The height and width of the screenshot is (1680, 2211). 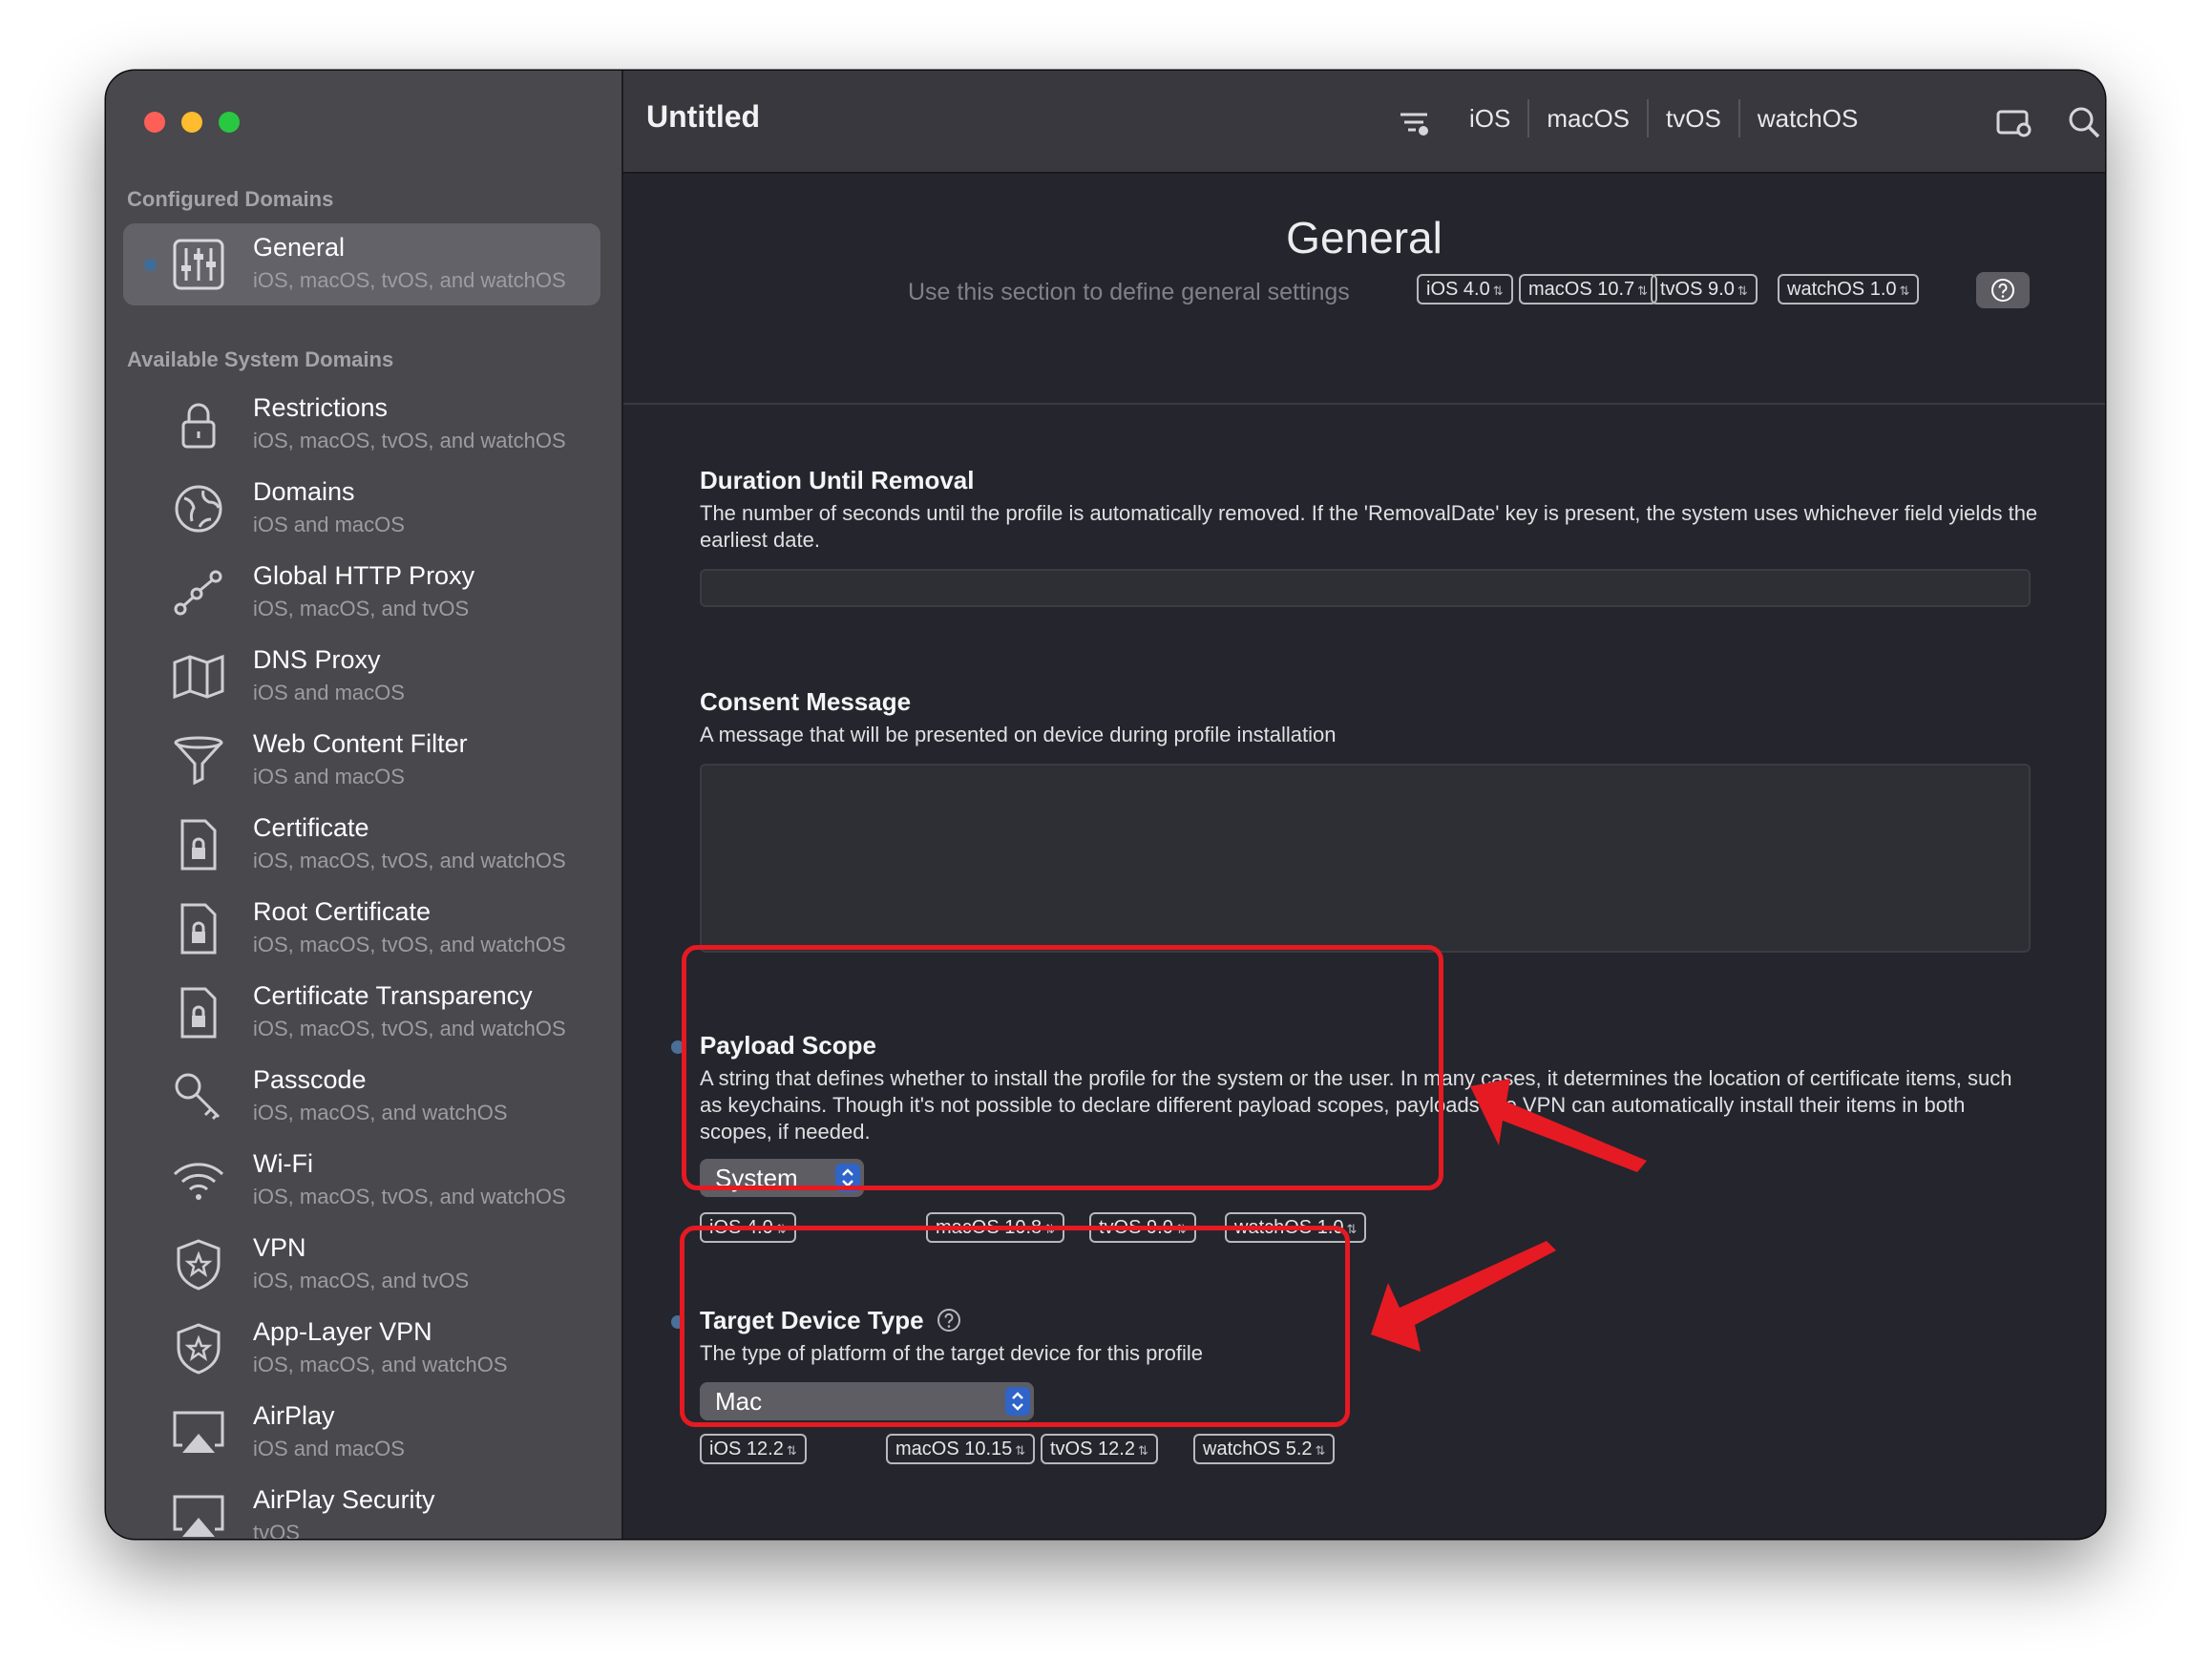 What do you see at coordinates (806, 701) in the screenshot?
I see `consent-title: Consent Message` at bounding box center [806, 701].